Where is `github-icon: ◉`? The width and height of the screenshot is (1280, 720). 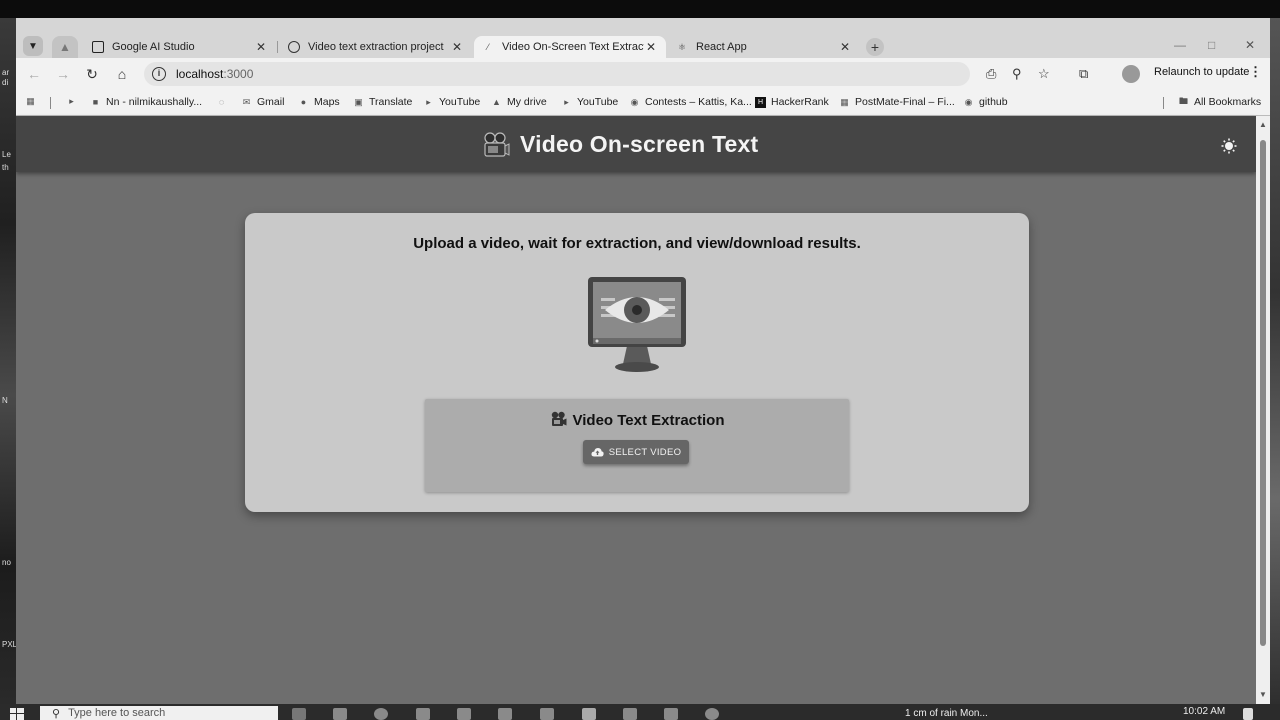 github-icon: ◉ is located at coordinates (968, 101).